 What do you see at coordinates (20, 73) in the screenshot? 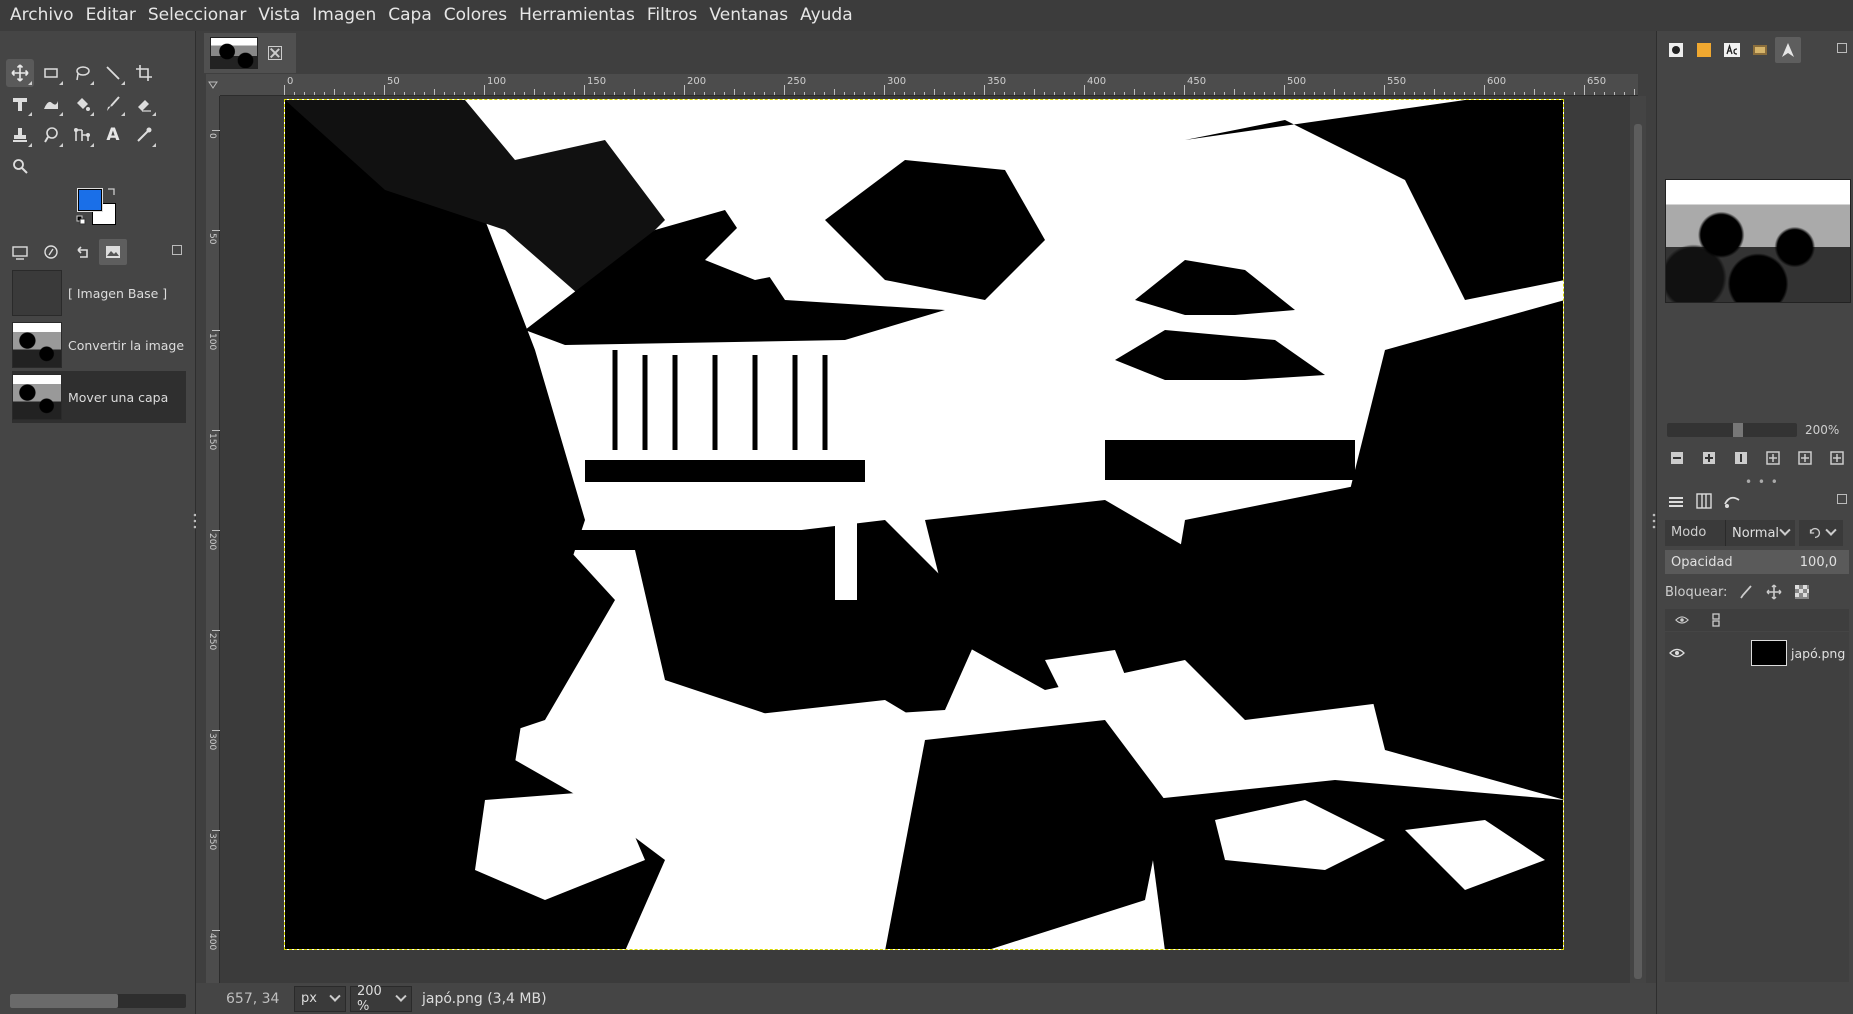
I see `move-tool` at bounding box center [20, 73].